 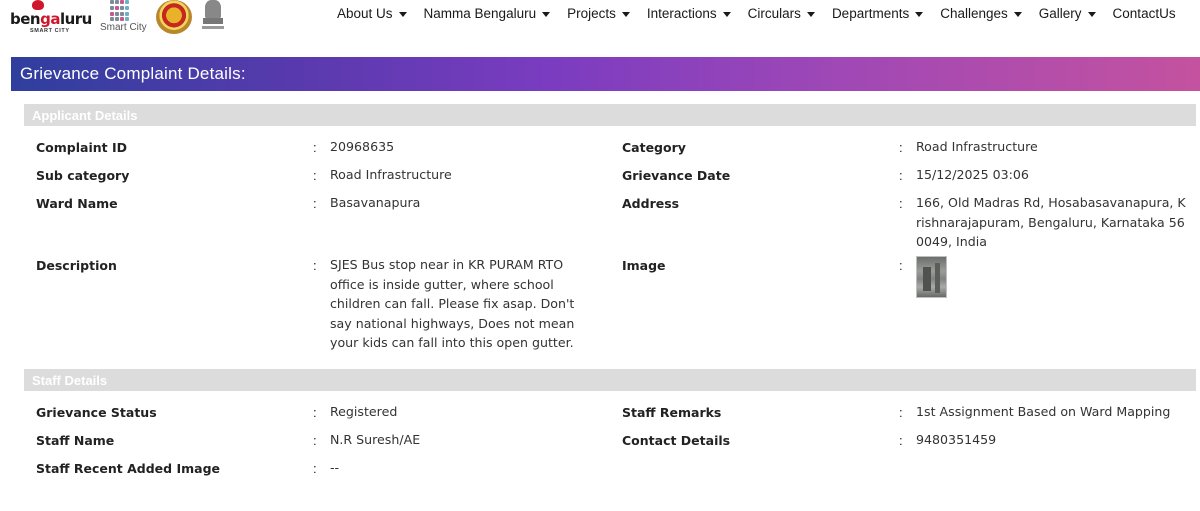 I want to click on staff-remarks-value: 1st Assignment Based on Ward Mapping, so click(x=1043, y=411).